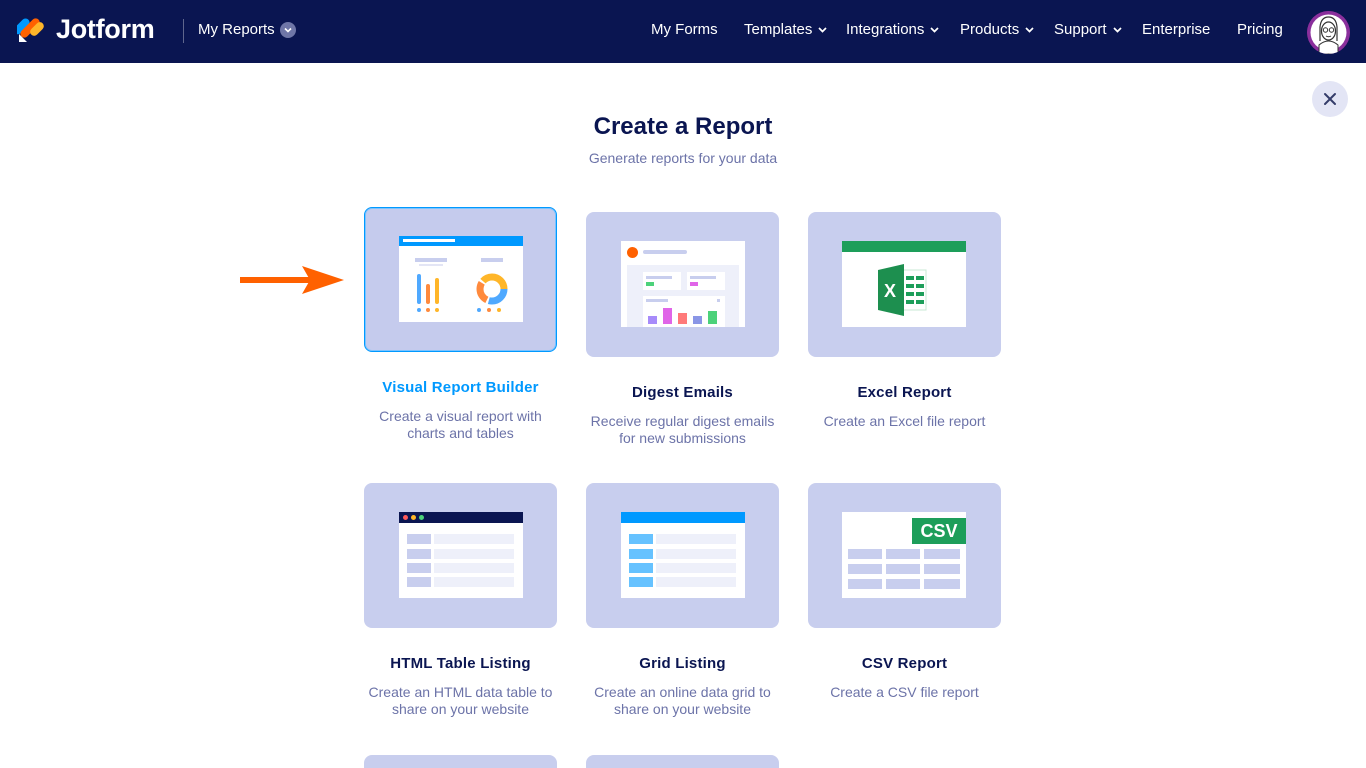 This screenshot has height=768, width=1366. What do you see at coordinates (904, 663) in the screenshot?
I see `card-title: CSV Report` at bounding box center [904, 663].